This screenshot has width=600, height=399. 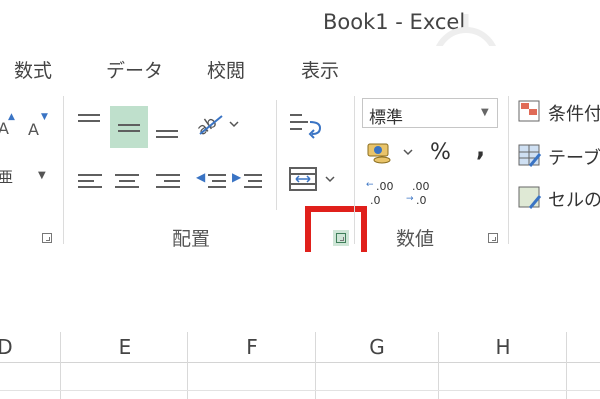 I want to click on column-header-f: F, so click(x=252, y=347).